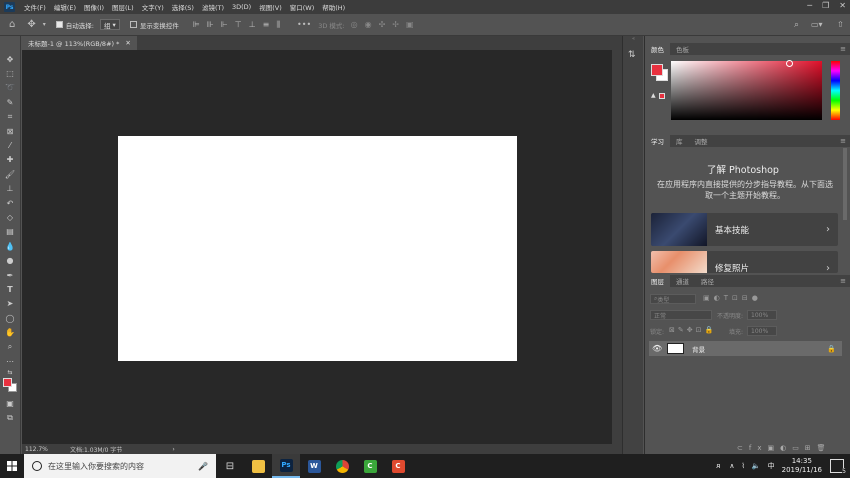 Image resolution: width=850 pixels, height=478 pixels. I want to click on taskbar-search-box: 在这里输入你要搜索的内容 🎤, so click(120, 466).